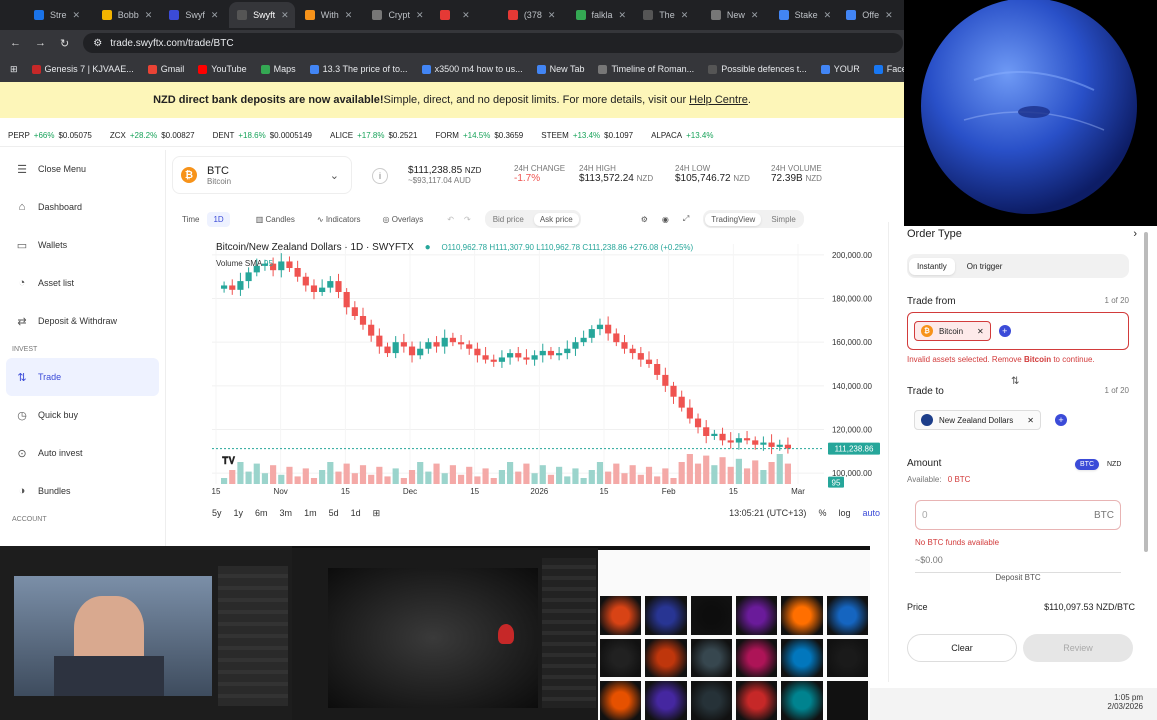 Image resolution: width=1157 pixels, height=720 pixels. Describe the element at coordinates (1018, 420) in the screenshot. I see `trade-to-field: New Zealand Dollars ✕ +` at that location.